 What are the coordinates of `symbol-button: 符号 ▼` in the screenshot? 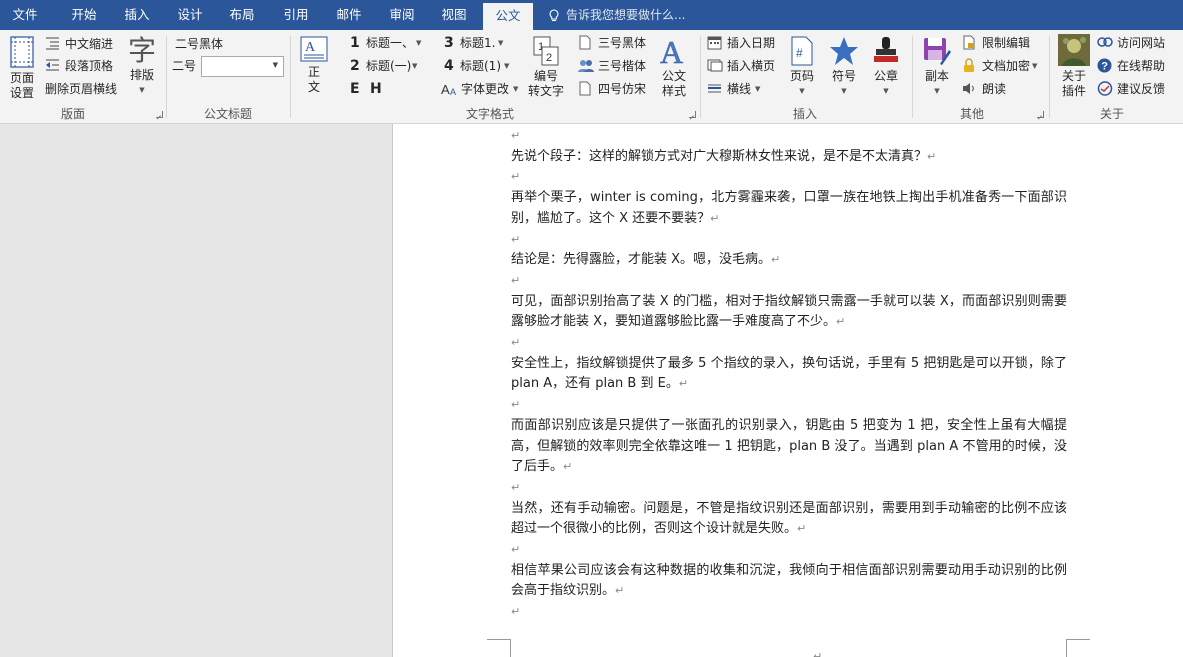 It's located at (844, 67).